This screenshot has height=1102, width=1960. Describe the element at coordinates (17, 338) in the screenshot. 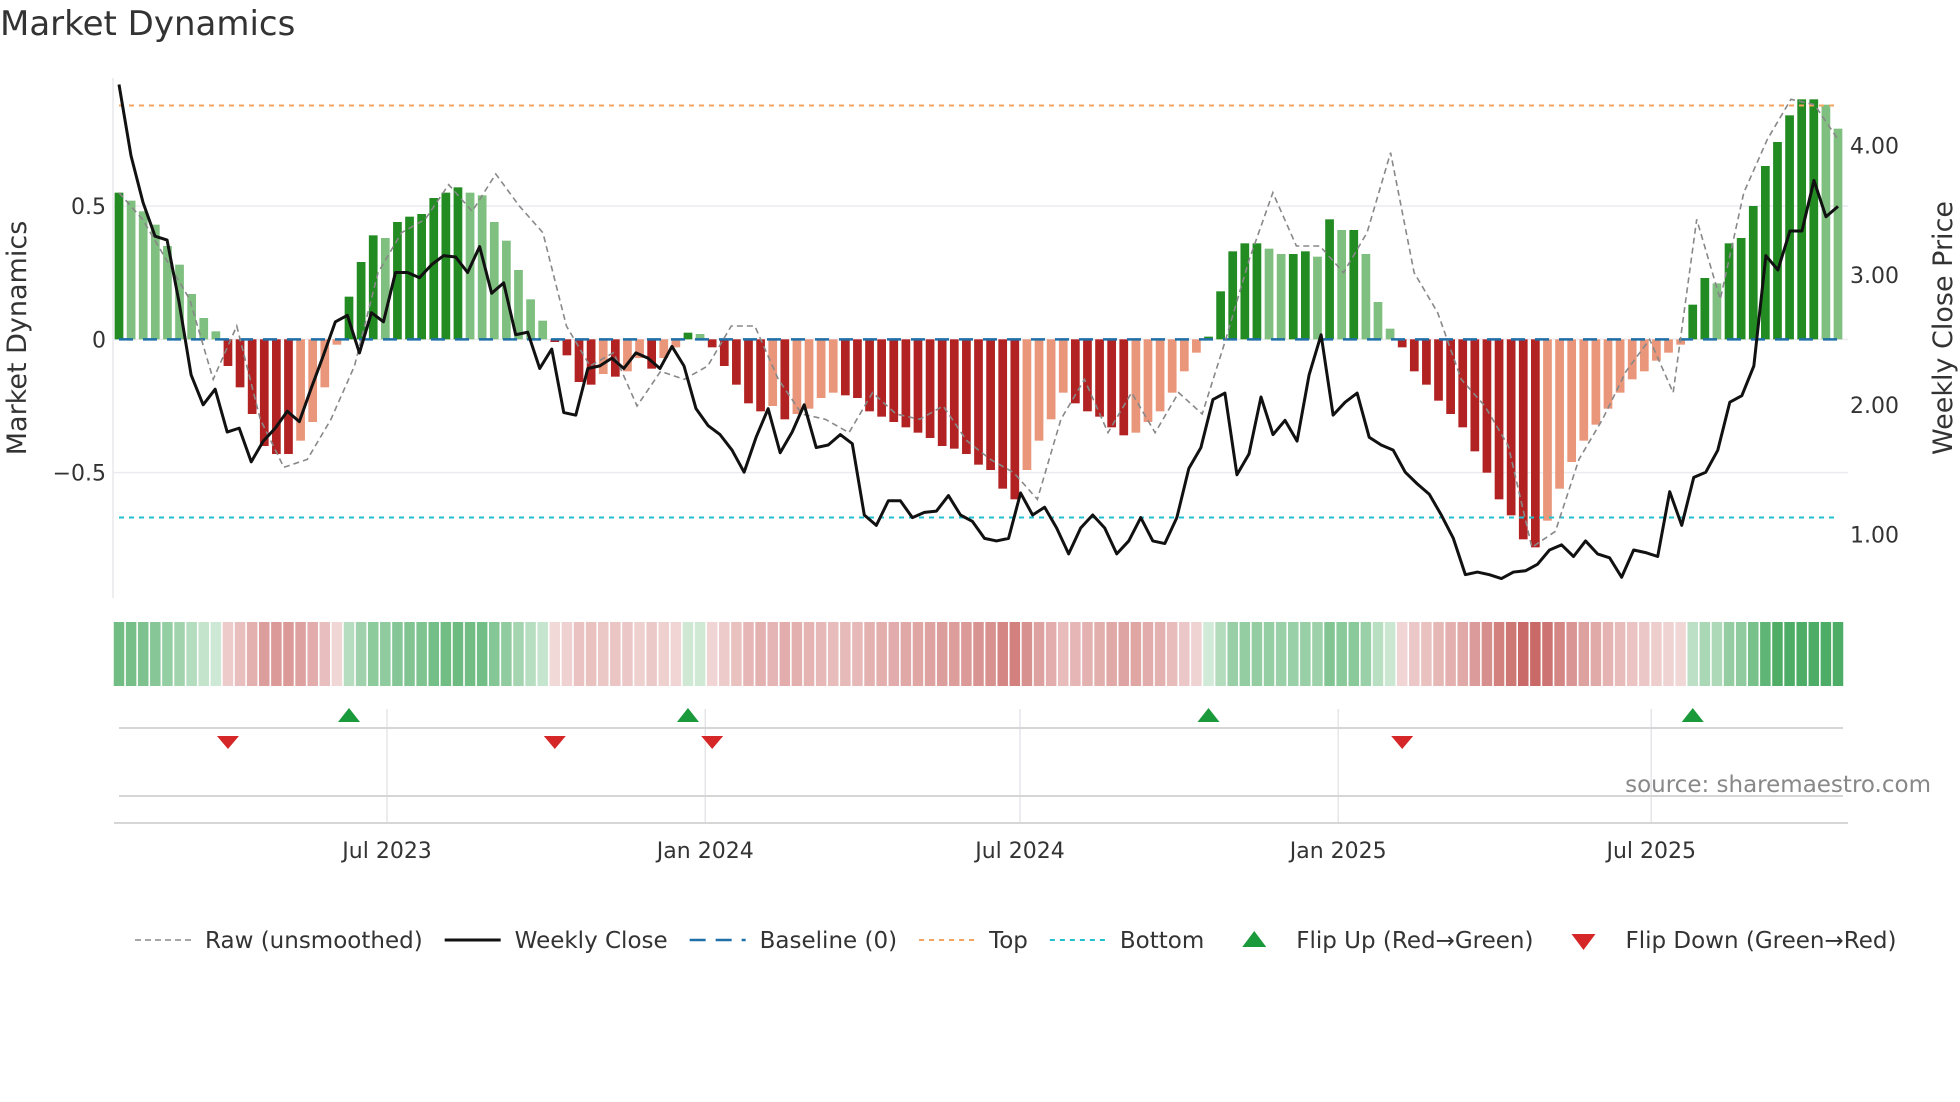

I see `y-axis-label: Market Dynamics` at that location.